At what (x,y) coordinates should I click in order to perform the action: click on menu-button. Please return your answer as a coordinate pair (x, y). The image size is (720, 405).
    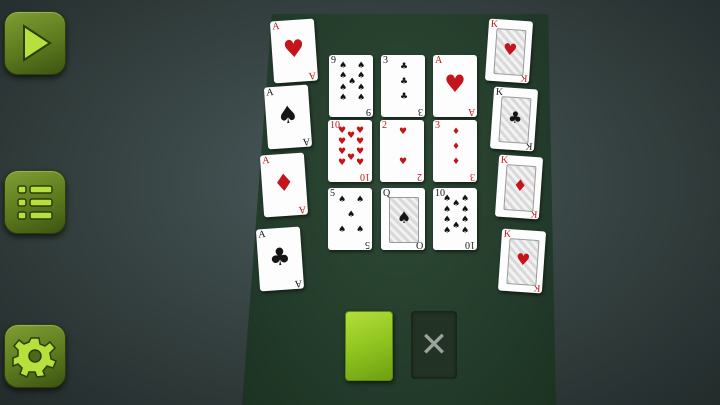
    Looking at the image, I should click on (35, 202).